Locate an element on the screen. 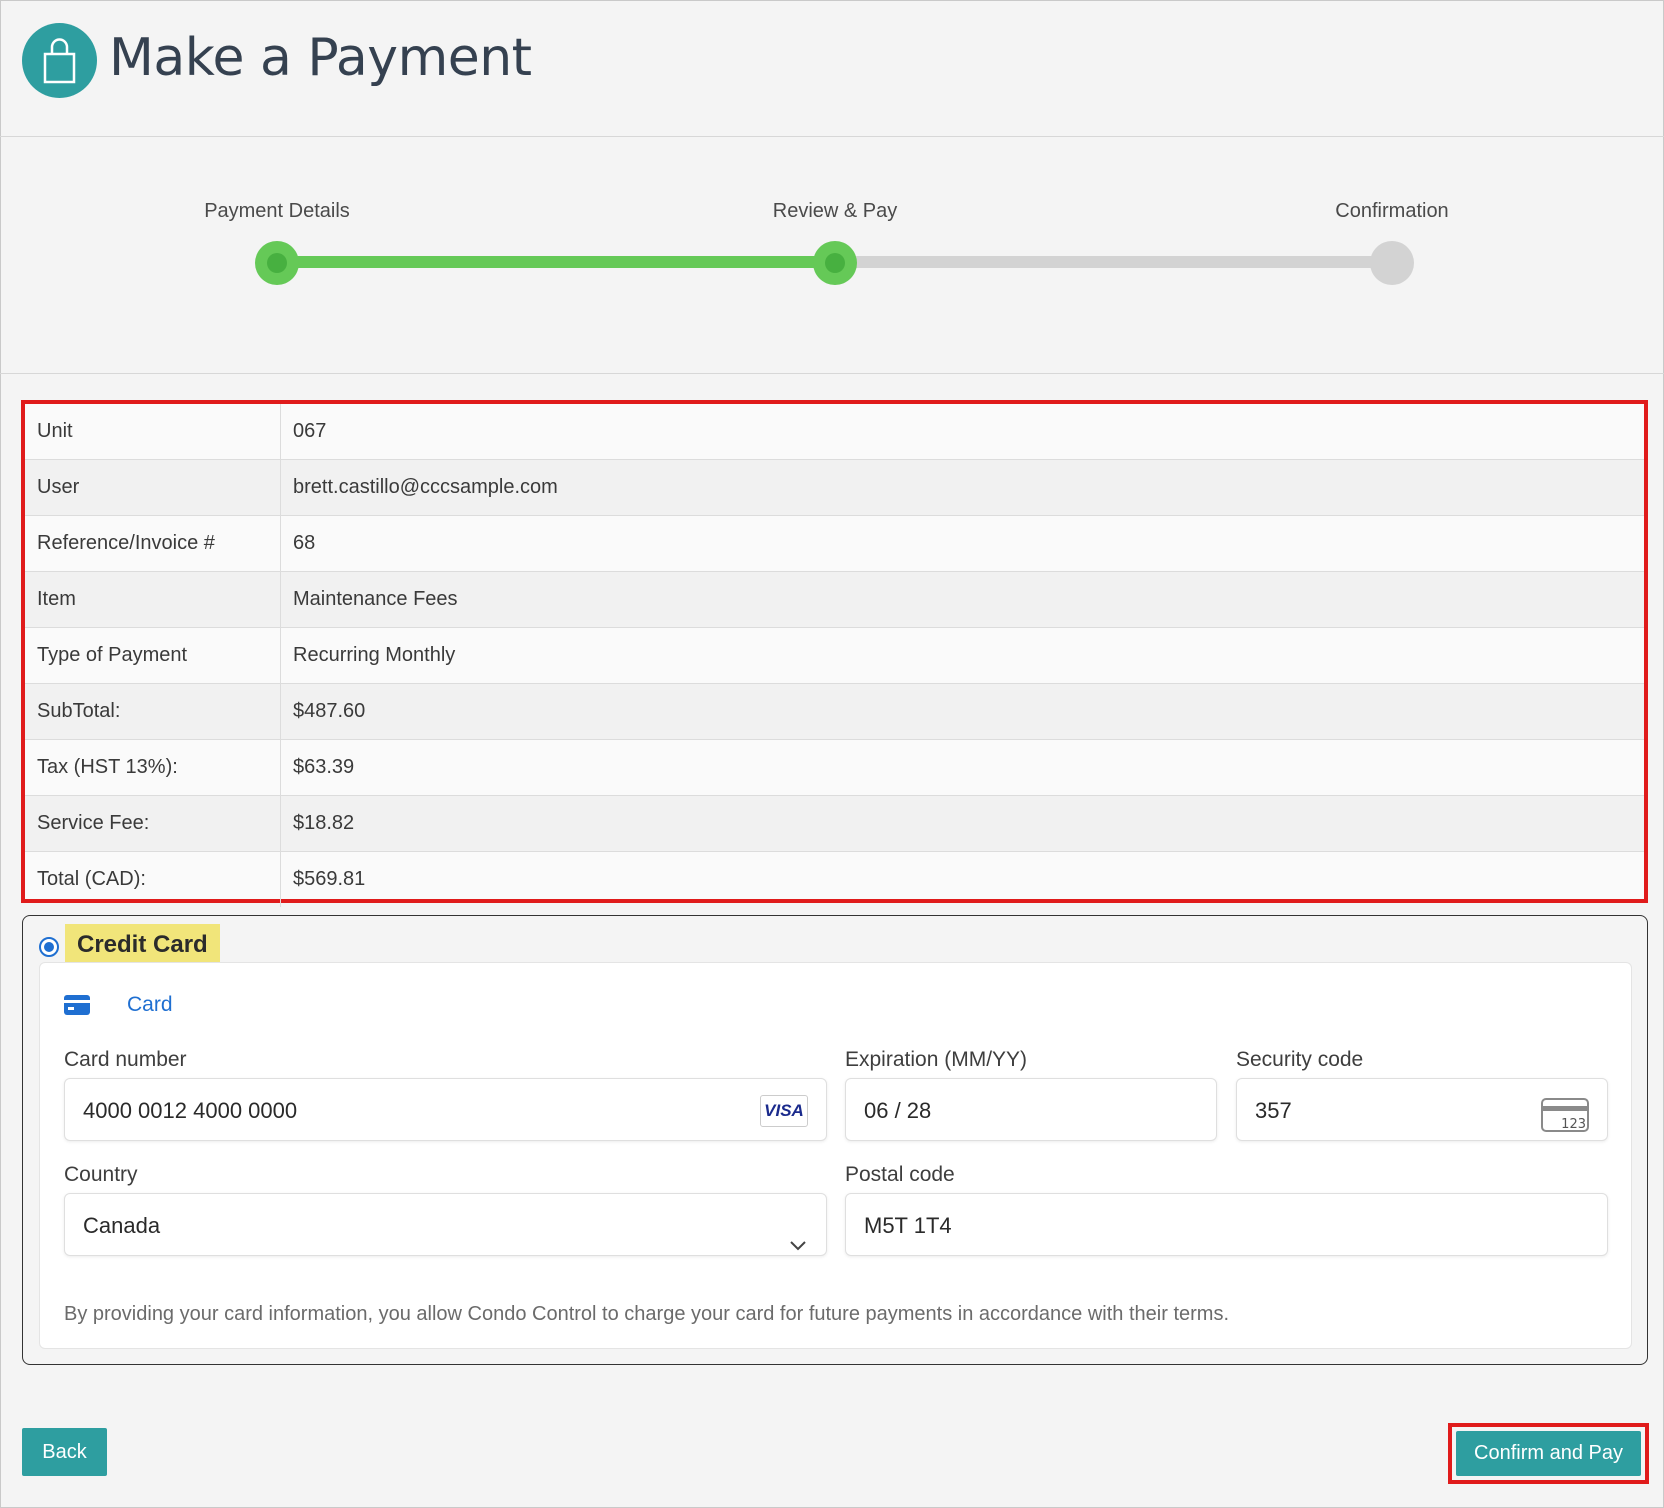 The image size is (1664, 1508). summary-value: $63.39 is located at coordinates (962, 767).